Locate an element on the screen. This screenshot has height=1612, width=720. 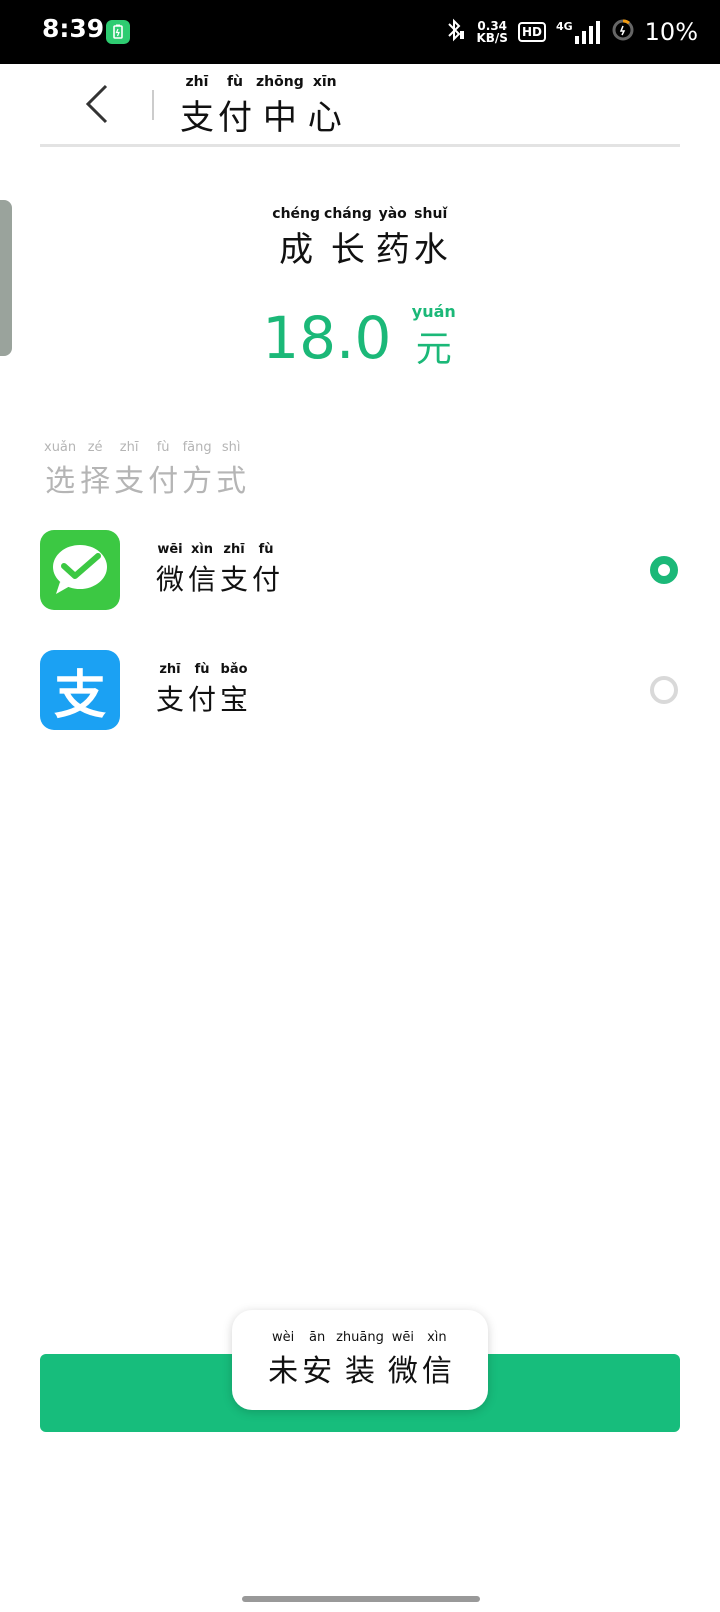
ruby-char: zé 择 is located at coordinates (95, 469).